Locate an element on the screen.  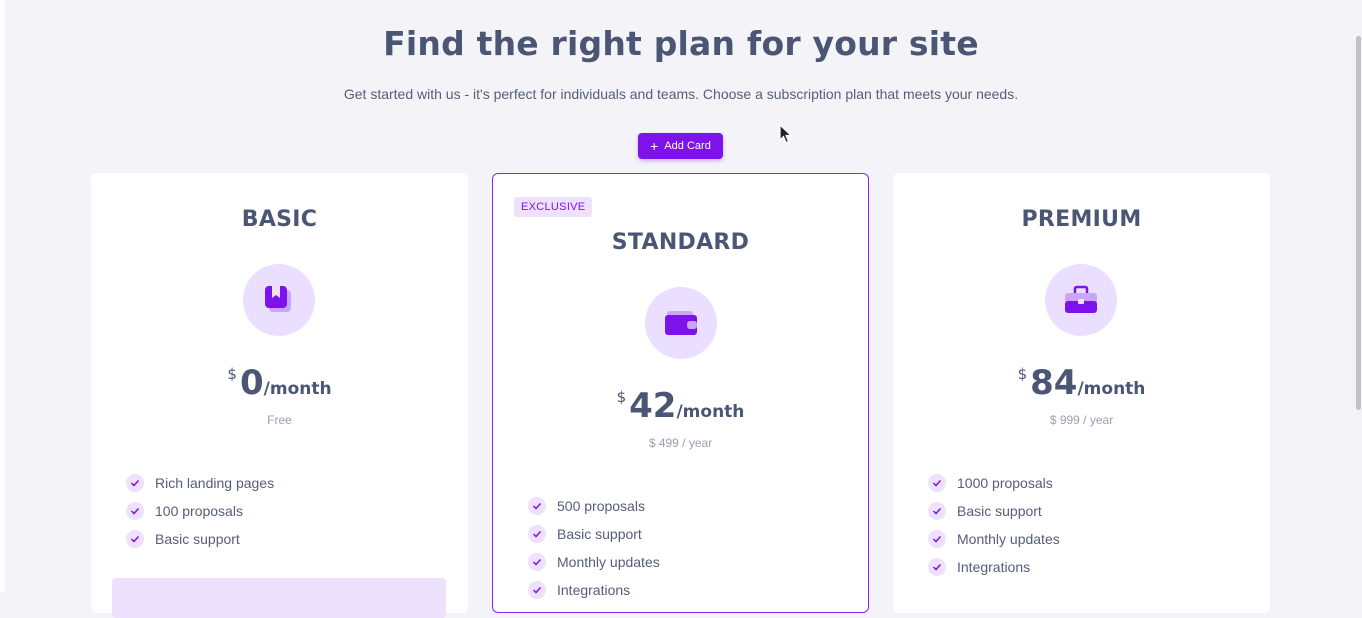
feature-item: 100 proposals is located at coordinates (200, 511).